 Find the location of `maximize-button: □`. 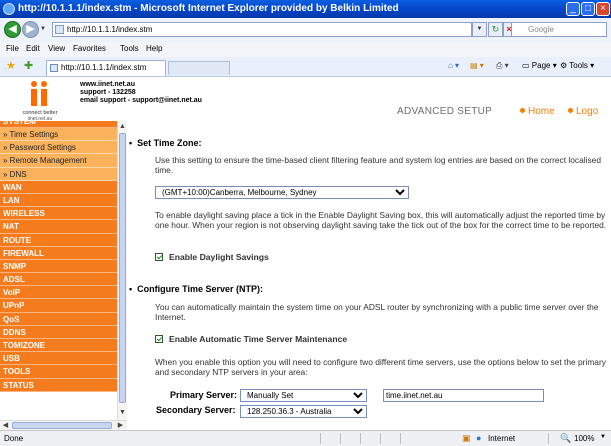

maximize-button: □ is located at coordinates (588, 9).